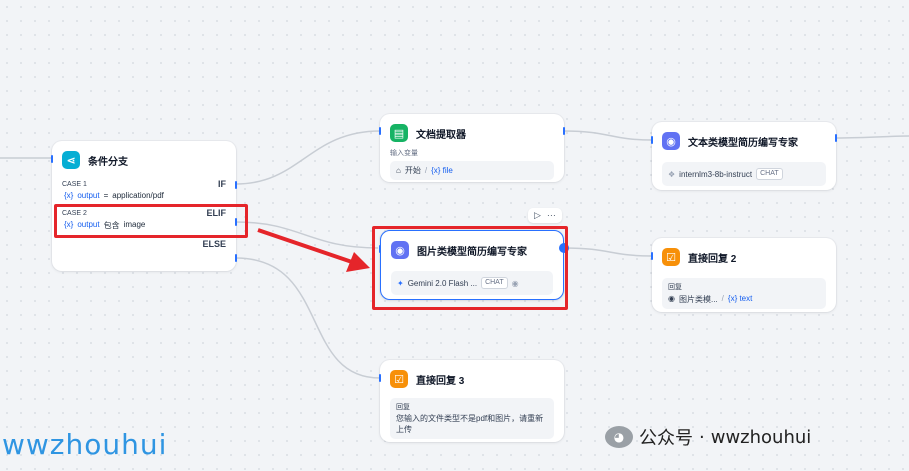 Image resolution: width=909 pixels, height=471 pixels. I want to click on text-llm-model-name: internlm3-8b-instruct, so click(716, 174).